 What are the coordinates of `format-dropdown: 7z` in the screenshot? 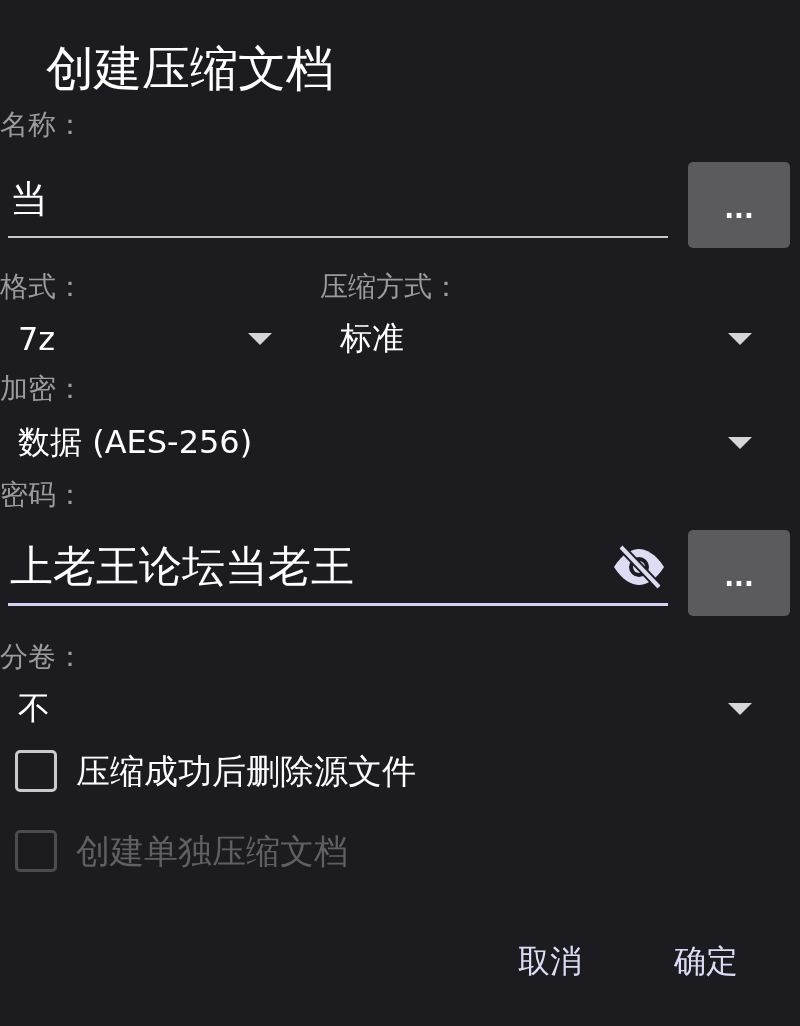 It's located at (145, 339).